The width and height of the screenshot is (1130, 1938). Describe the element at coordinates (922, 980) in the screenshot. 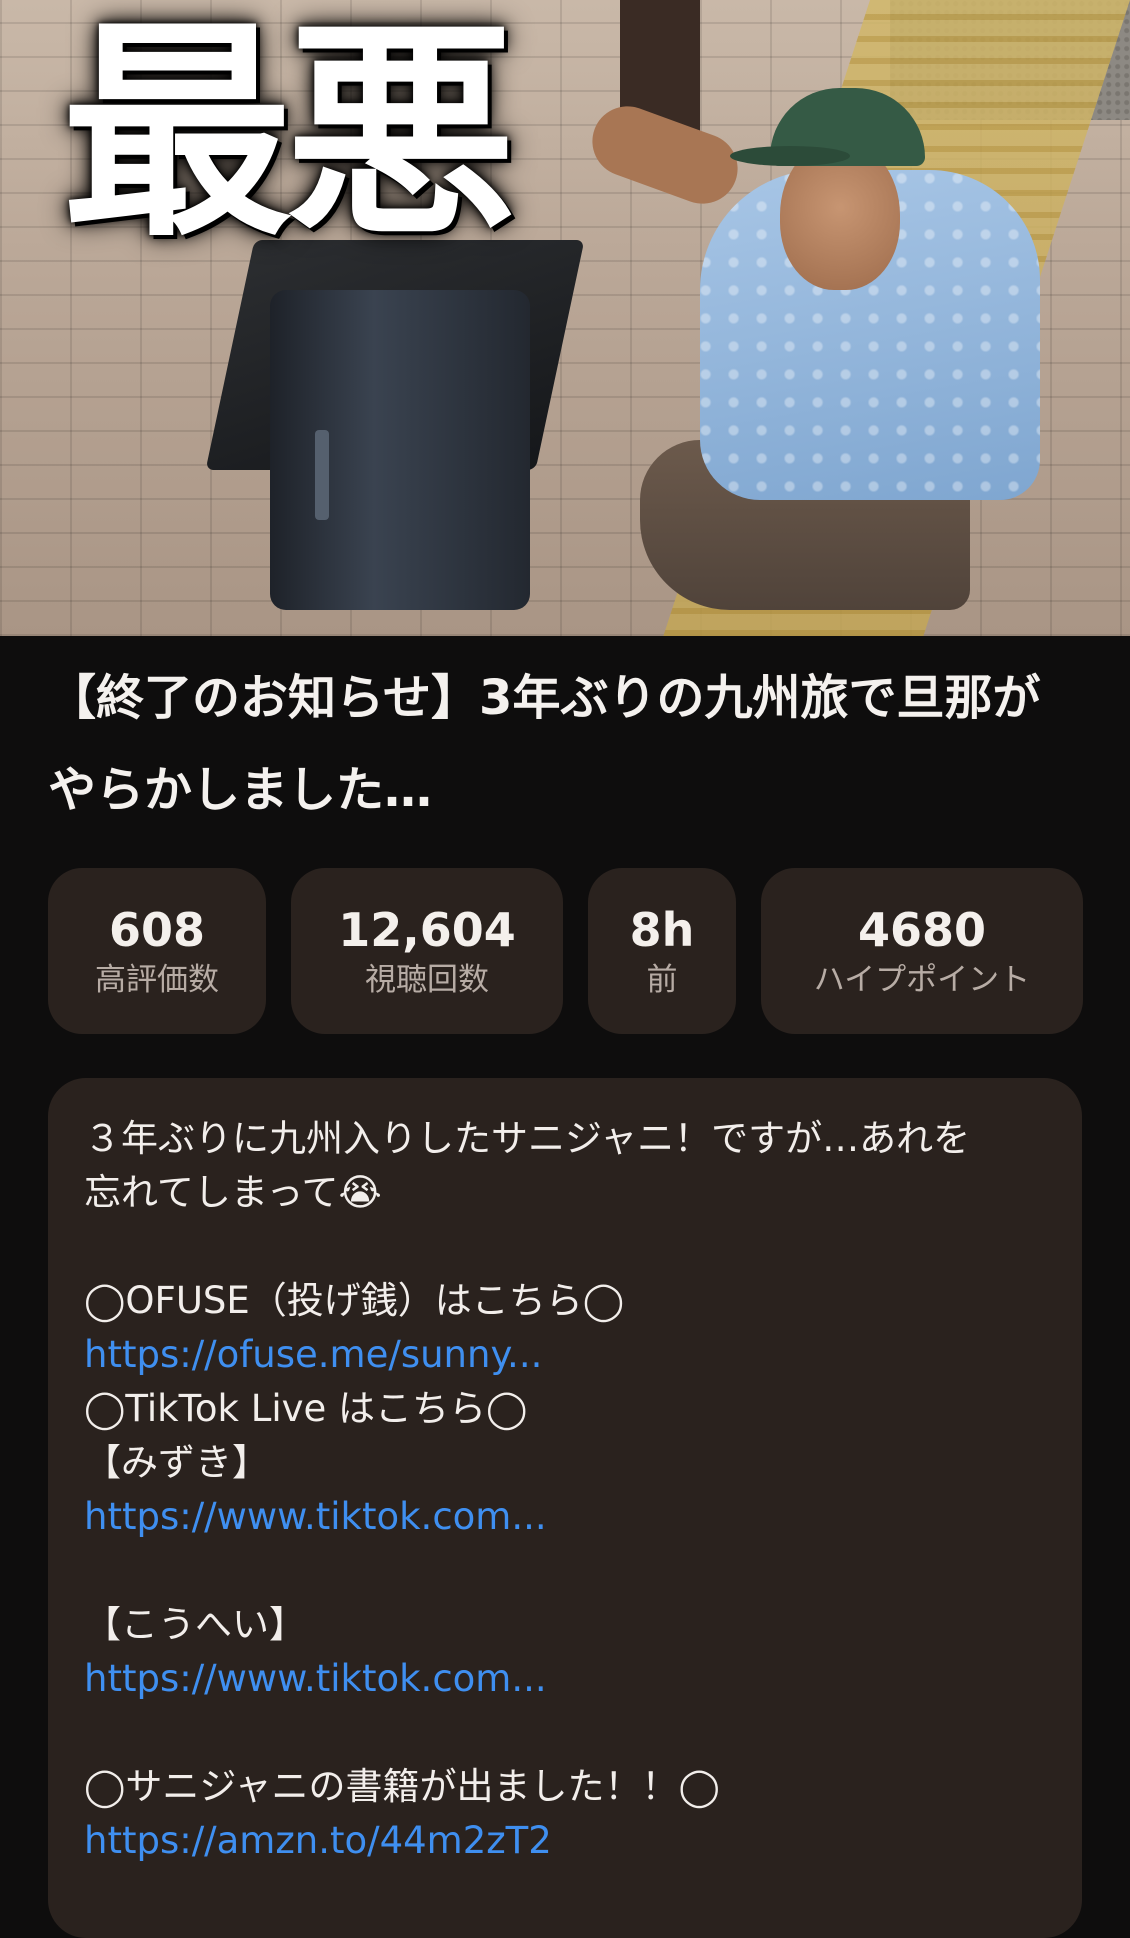

I see `stat-label: ハイプポイント` at that location.